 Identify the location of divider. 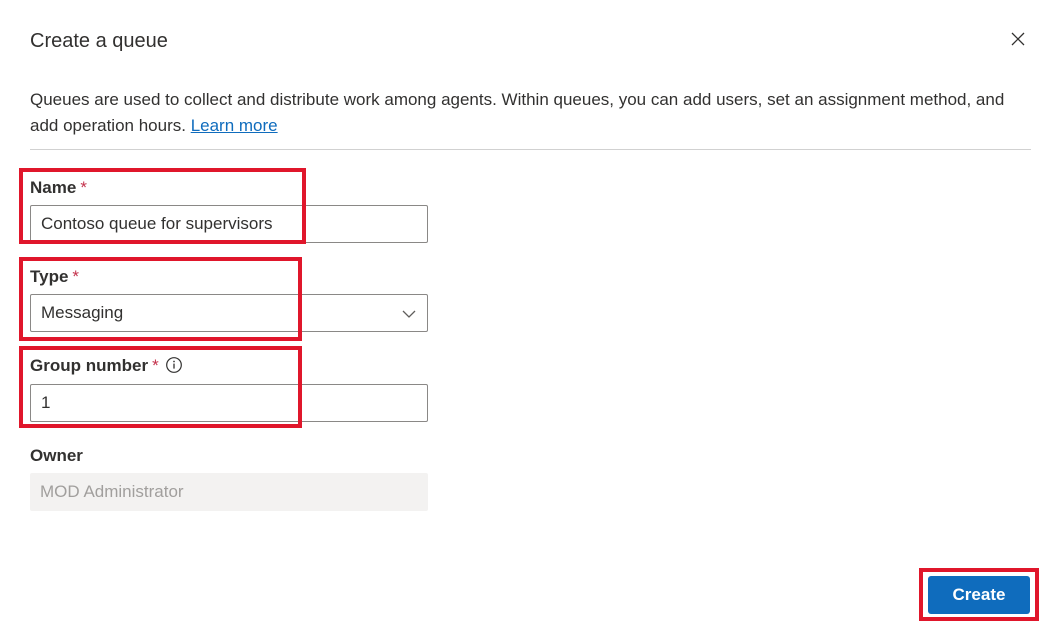
(530, 149).